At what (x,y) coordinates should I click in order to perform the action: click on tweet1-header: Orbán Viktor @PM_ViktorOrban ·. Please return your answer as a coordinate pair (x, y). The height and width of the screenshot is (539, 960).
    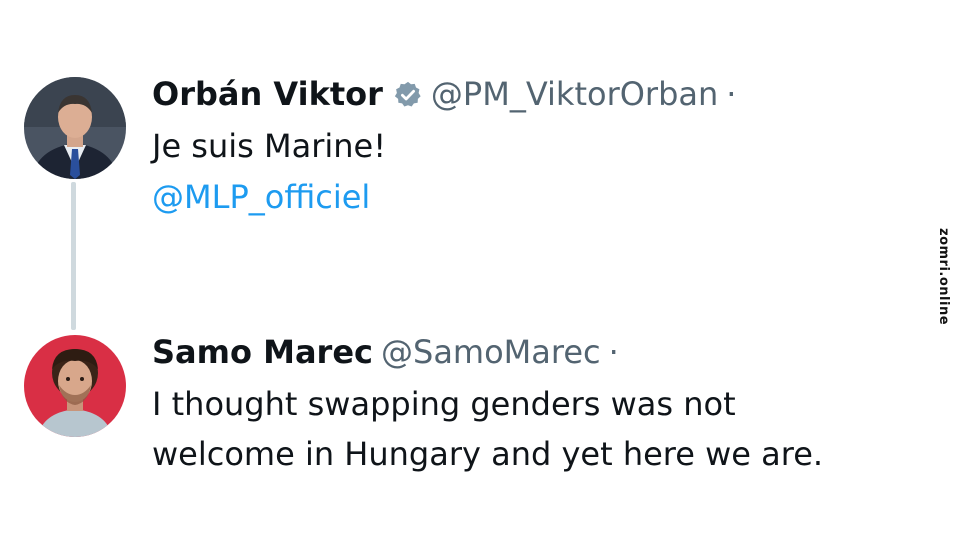
    Looking at the image, I should click on (444, 94).